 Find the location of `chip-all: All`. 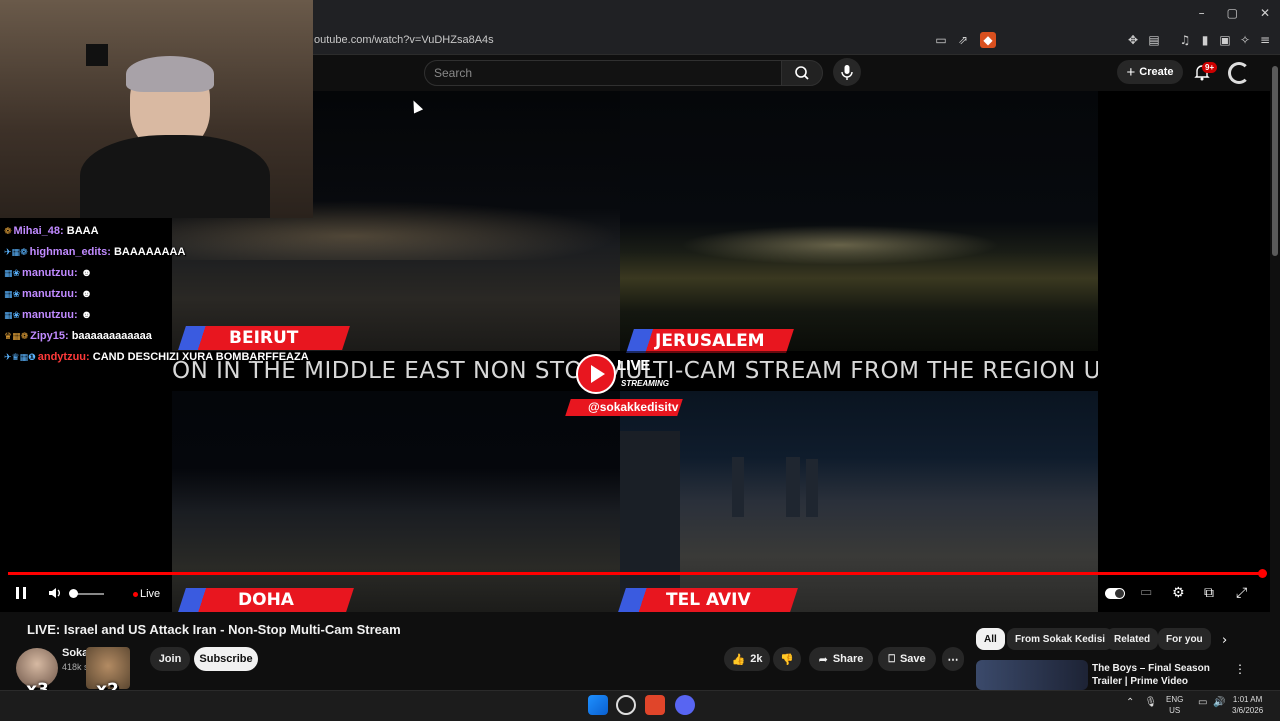

chip-all: All is located at coordinates (990, 639).